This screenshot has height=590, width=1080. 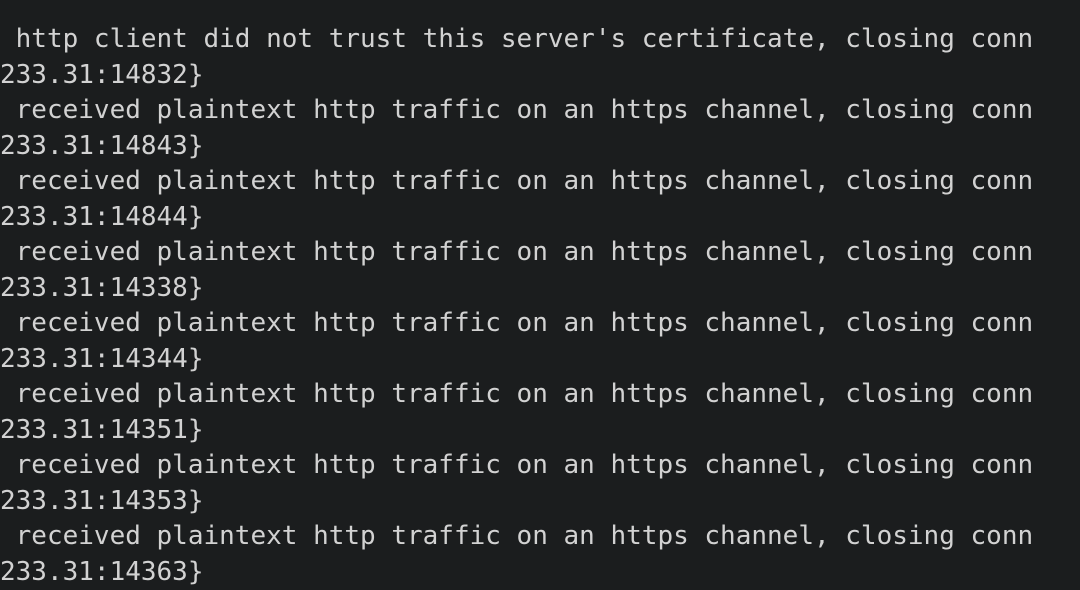 I want to click on log-wrapped-line: 233.31:14843}, so click(x=102, y=145).